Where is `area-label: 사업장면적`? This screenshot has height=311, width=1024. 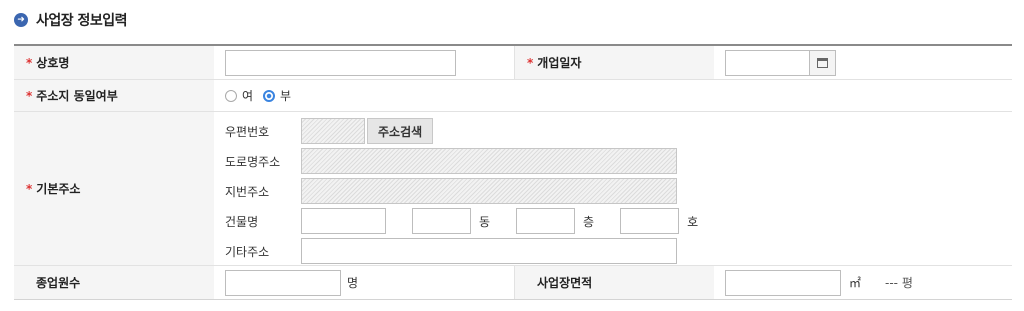
area-label: 사업장면적 is located at coordinates (564, 282).